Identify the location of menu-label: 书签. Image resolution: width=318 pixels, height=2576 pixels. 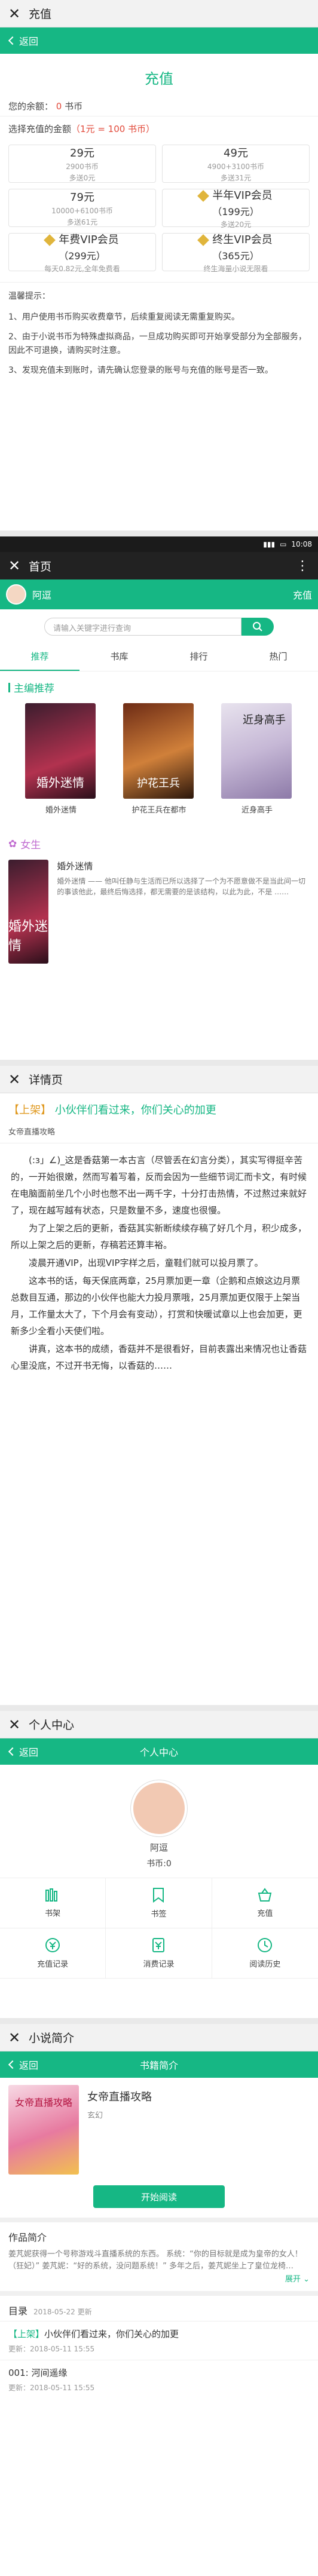
(159, 1914).